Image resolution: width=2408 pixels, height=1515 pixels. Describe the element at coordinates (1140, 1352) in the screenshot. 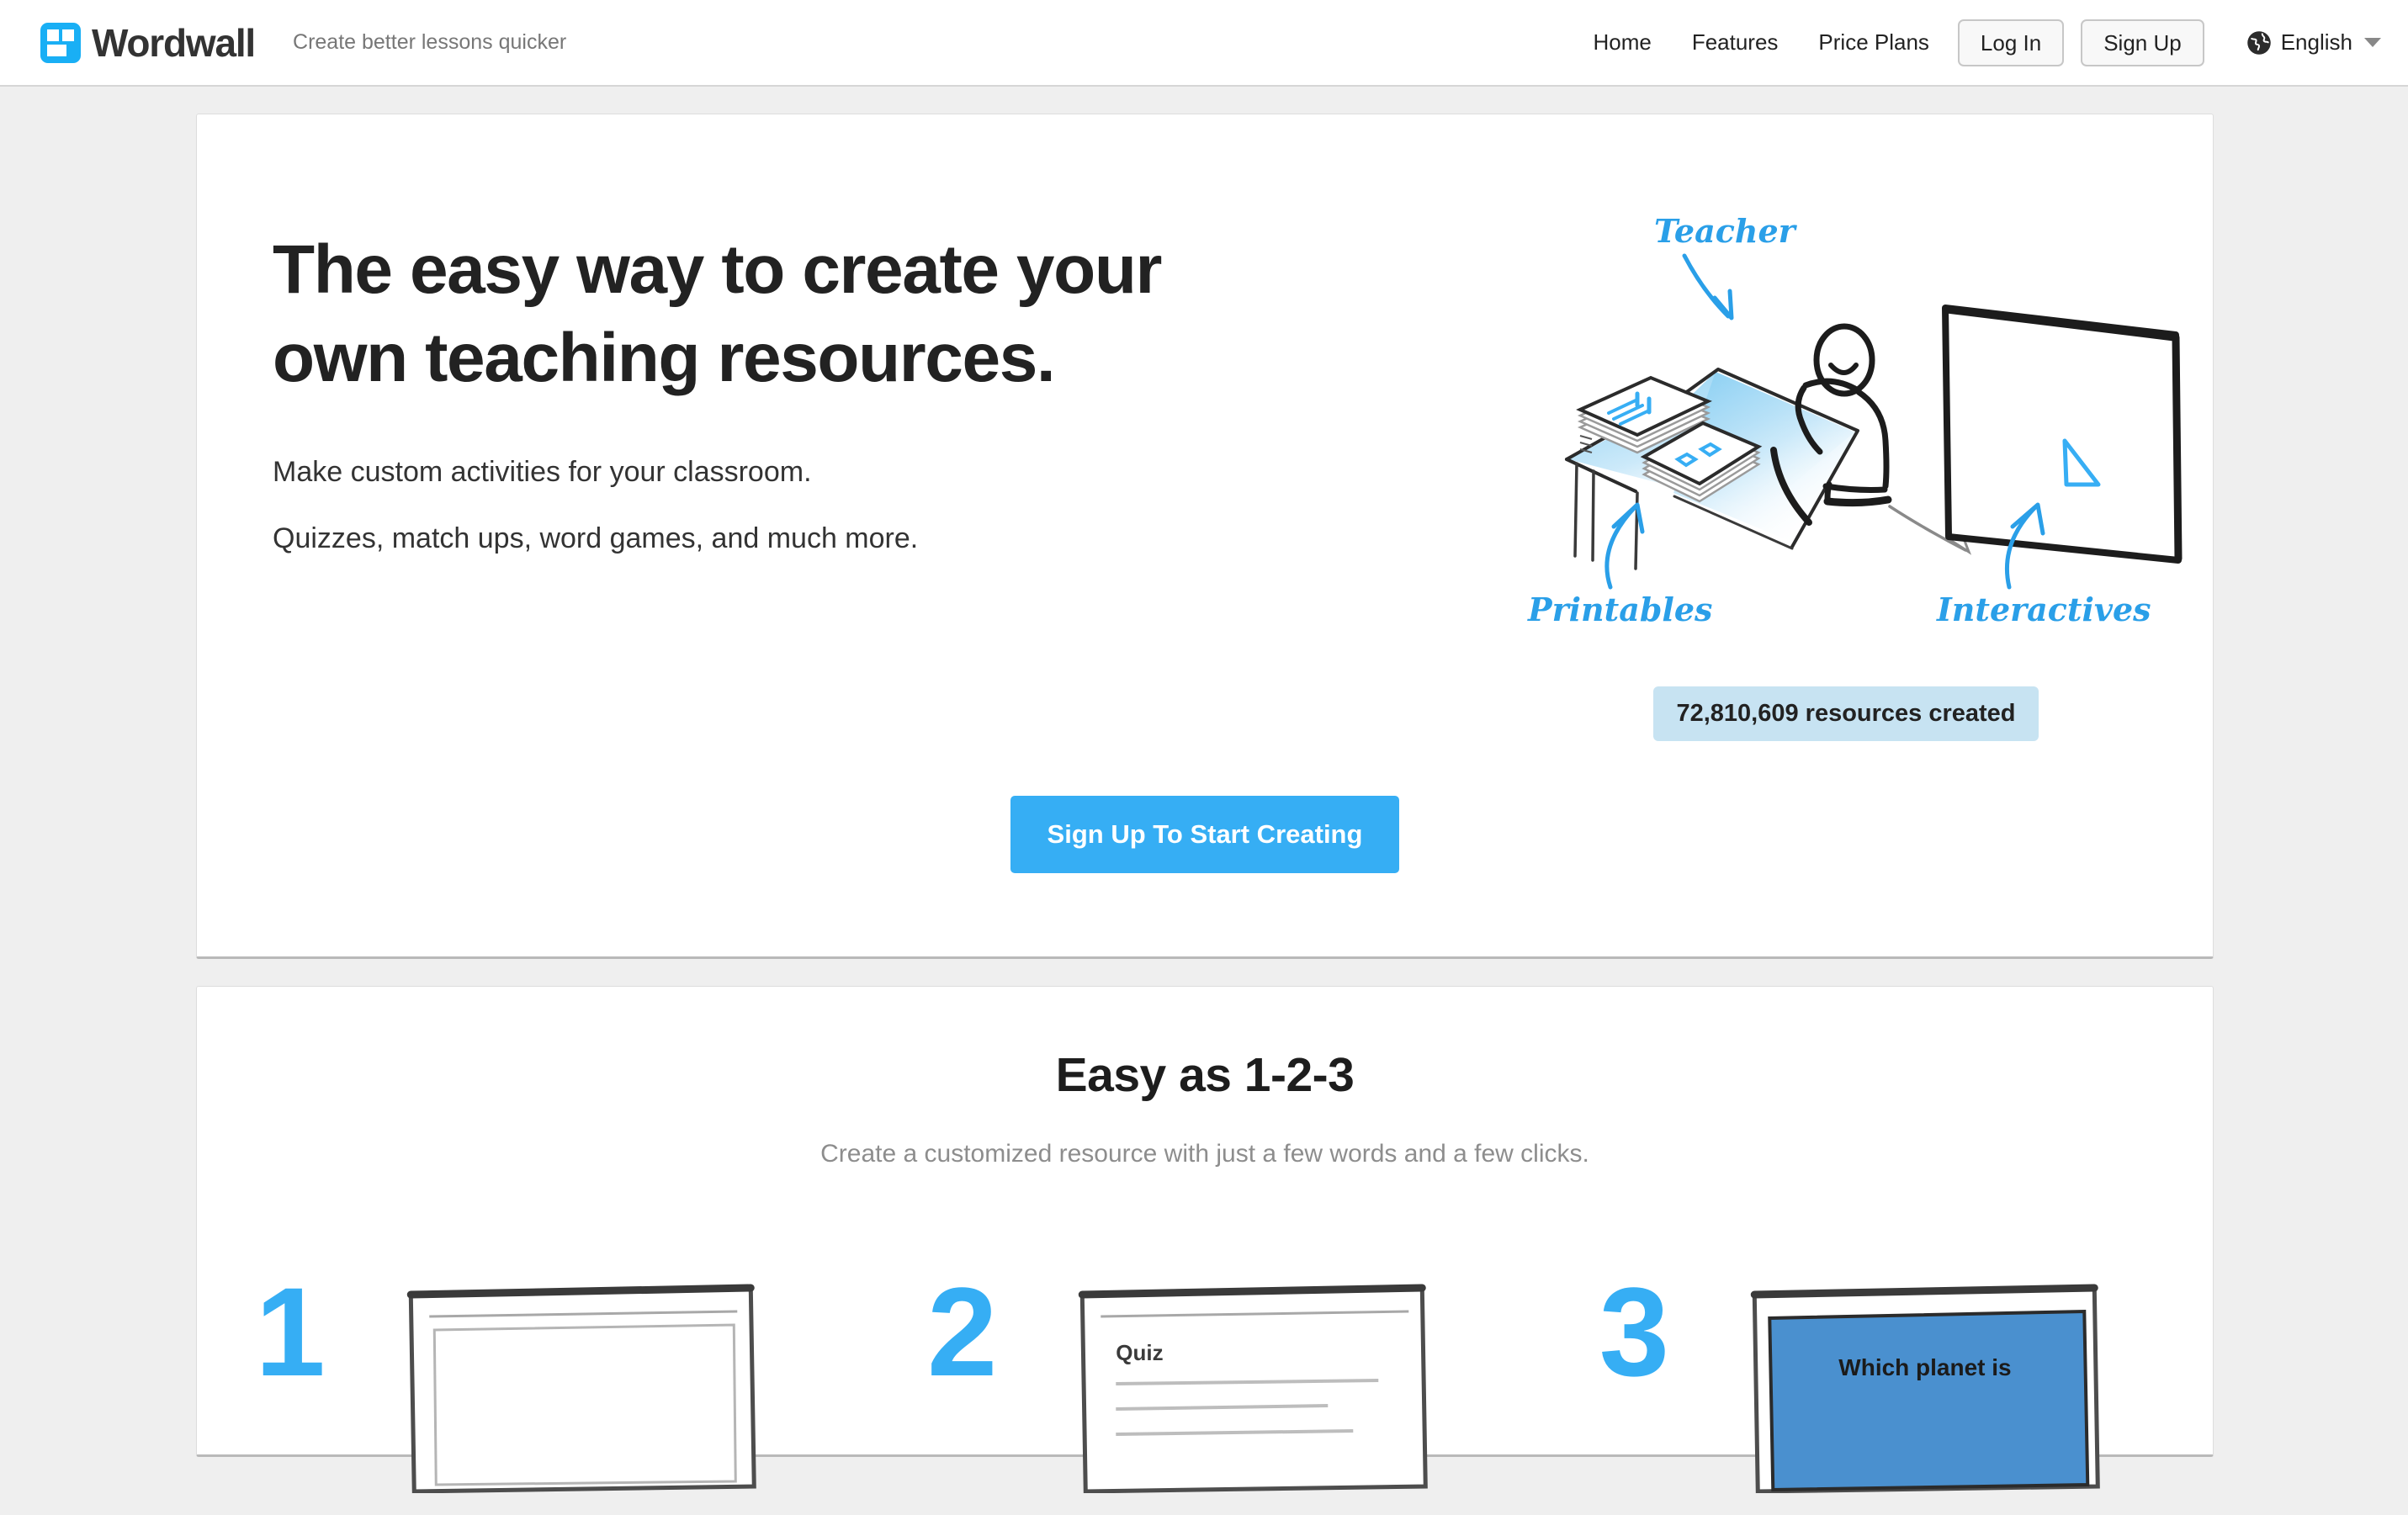

I see `step-2-thumb-text: Quiz` at that location.